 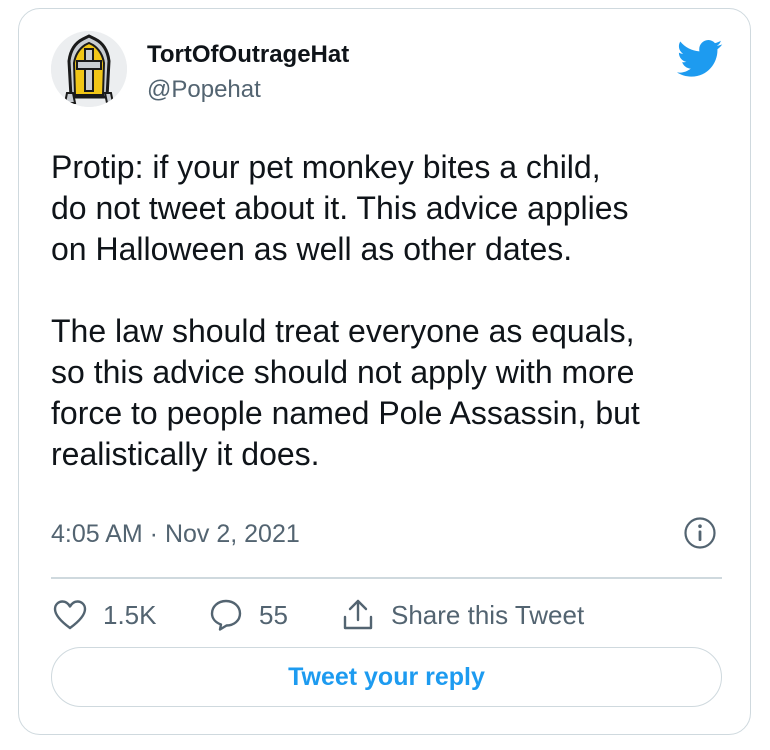 What do you see at coordinates (273, 614) in the screenshot?
I see `reply-count: 55` at bounding box center [273, 614].